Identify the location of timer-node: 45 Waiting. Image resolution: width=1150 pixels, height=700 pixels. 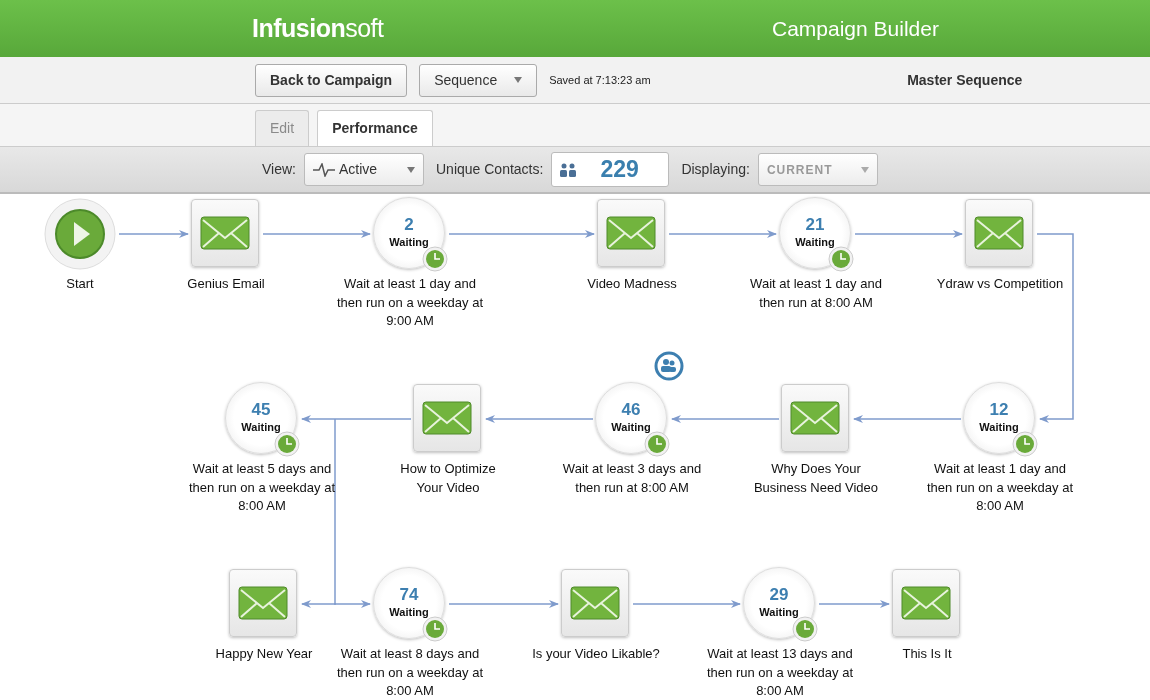
(261, 418).